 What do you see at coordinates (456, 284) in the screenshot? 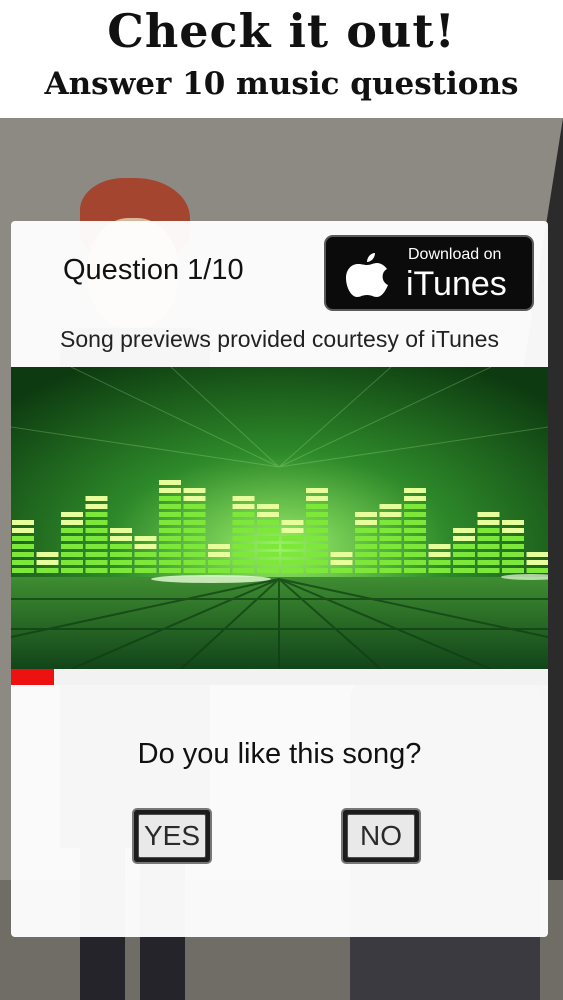
I see `badge-big-text: iTunes` at bounding box center [456, 284].